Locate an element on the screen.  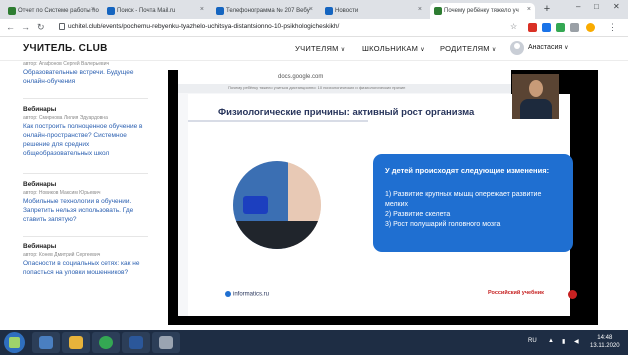
presenter-webcam is located at coordinates (535, 96).